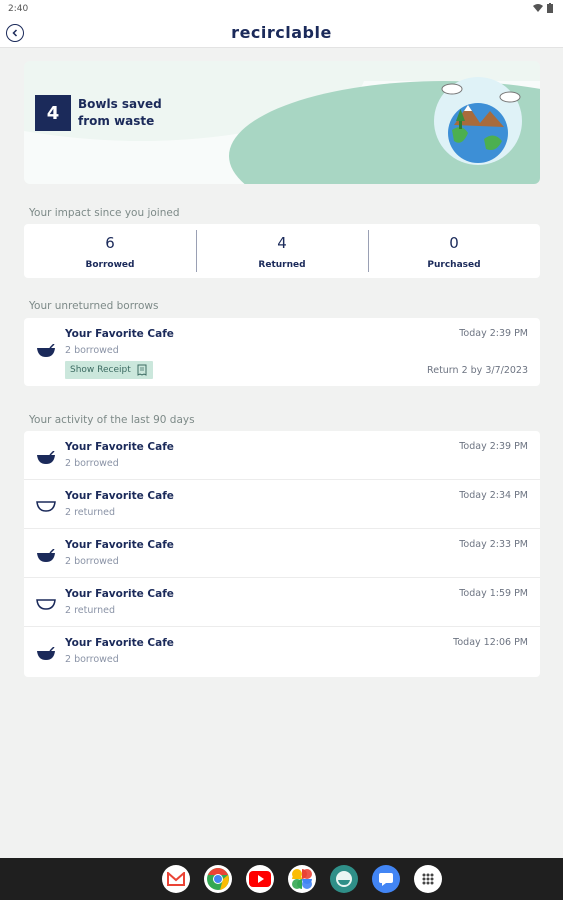 Image resolution: width=563 pixels, height=900 pixels. I want to click on gmail-icon, so click(176, 879).